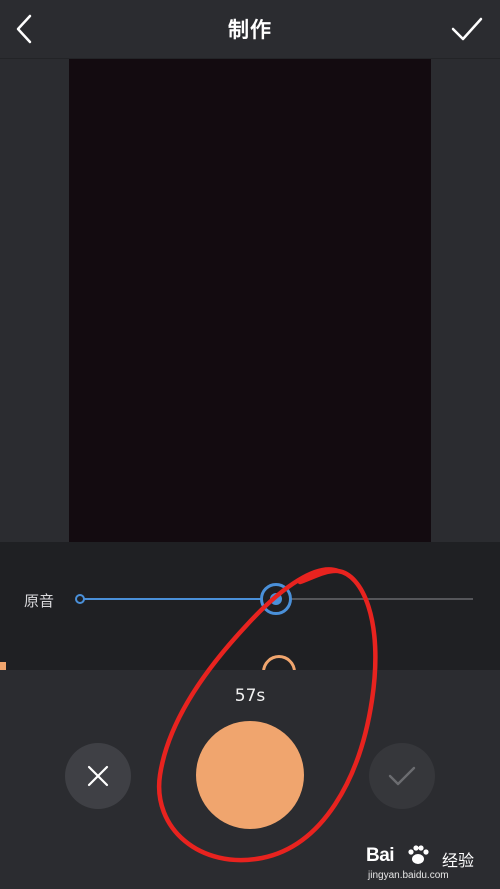 The image size is (500, 889). I want to click on volume-slider-thumb, so click(276, 599).